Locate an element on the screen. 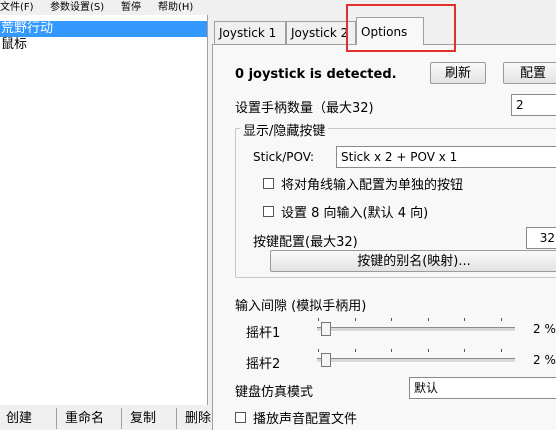 This screenshot has height=430, width=556. menu-help: 帮助(H) is located at coordinates (175, 7).